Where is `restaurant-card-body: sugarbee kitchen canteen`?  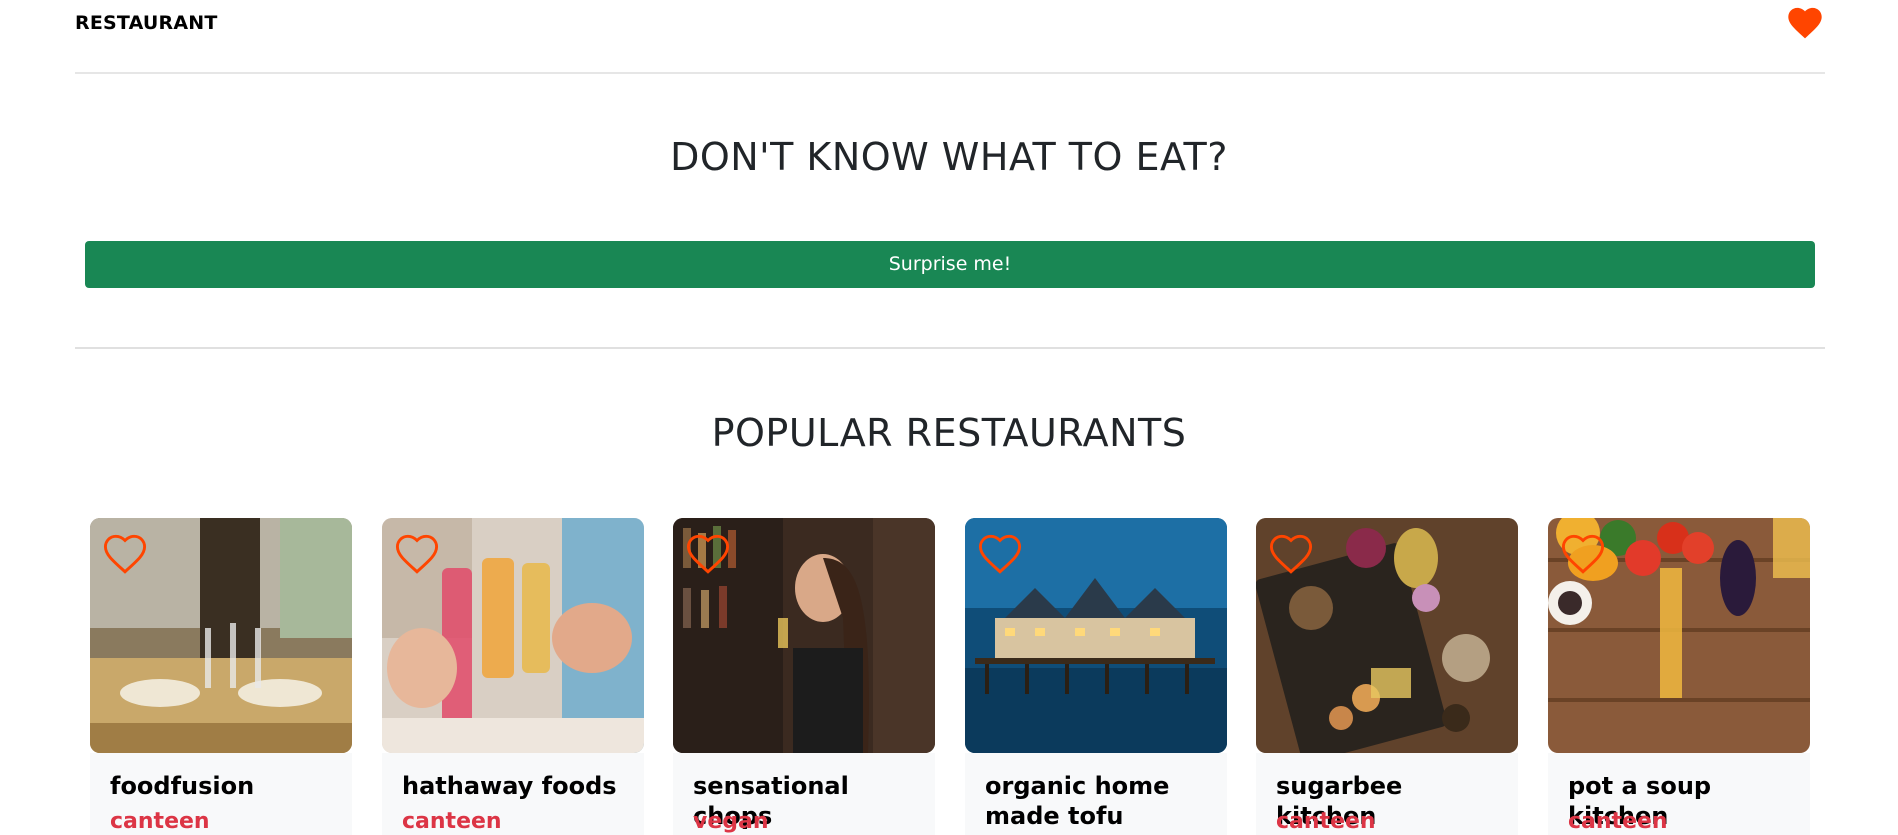 restaurant-card-body: sugarbee kitchen canteen is located at coordinates (1387, 794).